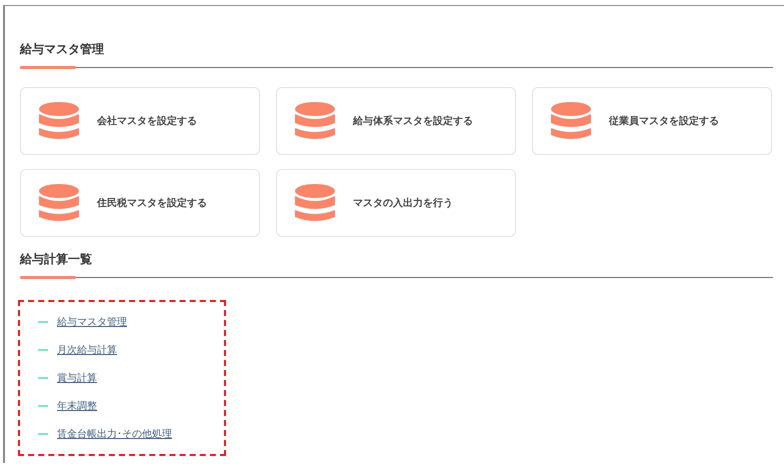 This screenshot has width=784, height=464. What do you see at coordinates (140, 203) in the screenshot?
I see `master-card: 住民税マスタを設定する` at bounding box center [140, 203].